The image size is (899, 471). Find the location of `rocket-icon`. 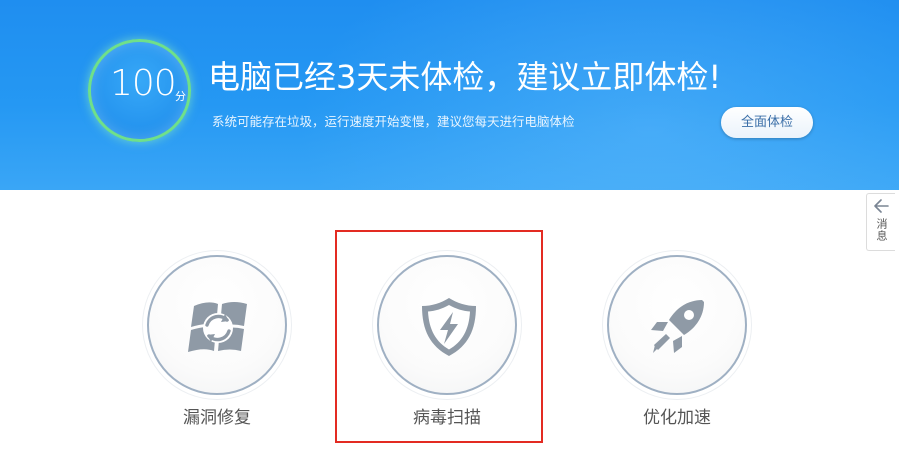

rocket-icon is located at coordinates (677, 326).